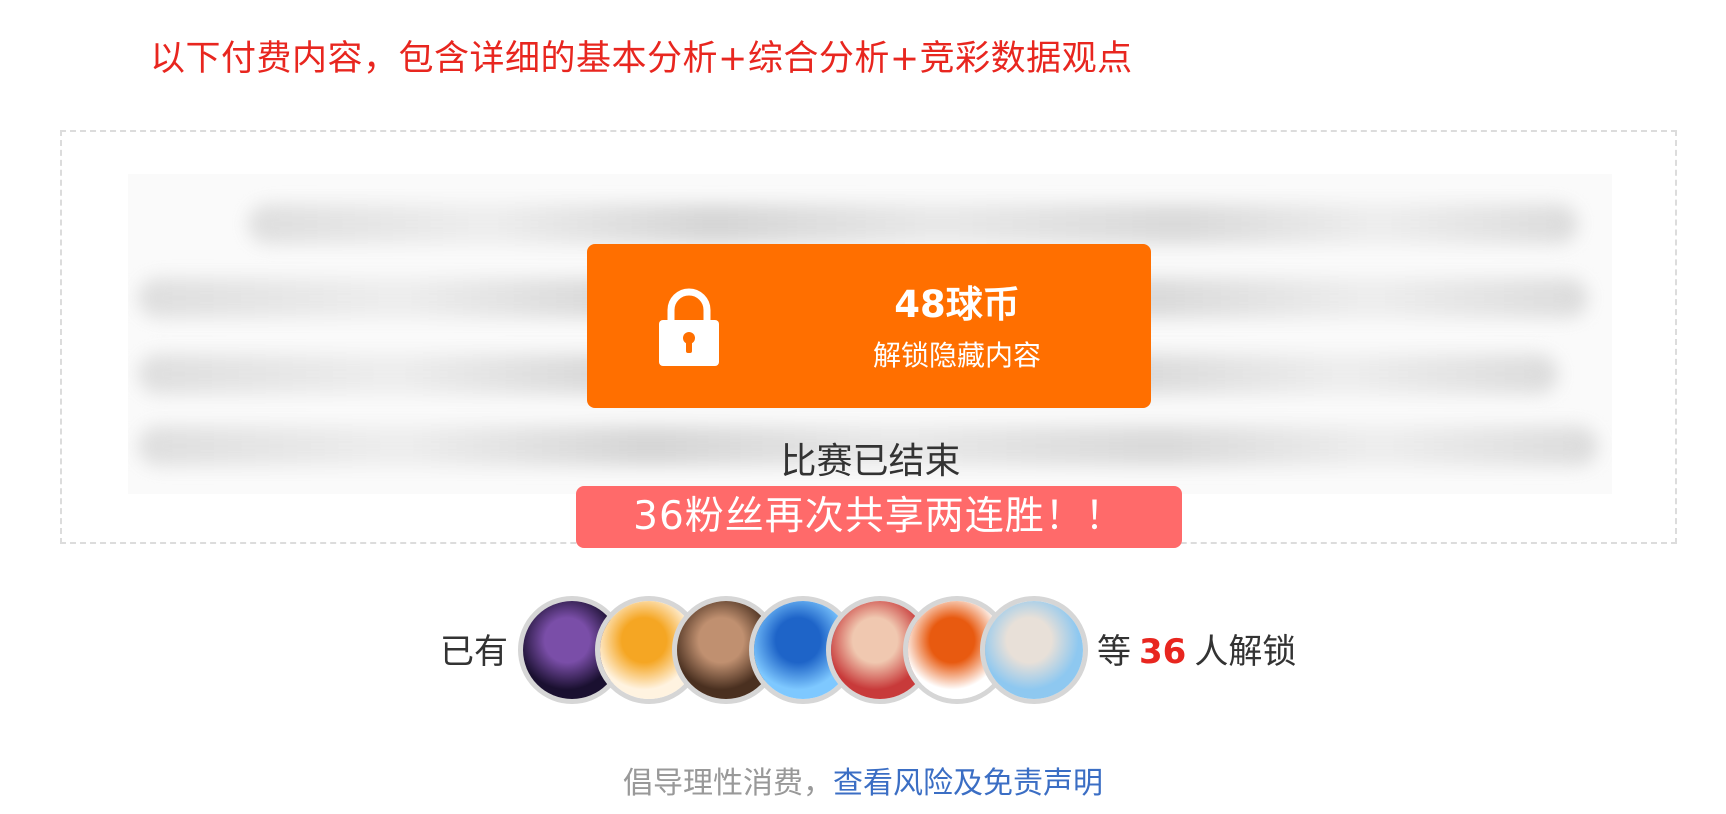 This screenshot has height=814, width=1726. Describe the element at coordinates (474, 652) in the screenshot. I see `unlocked-prefix: 已有` at that location.